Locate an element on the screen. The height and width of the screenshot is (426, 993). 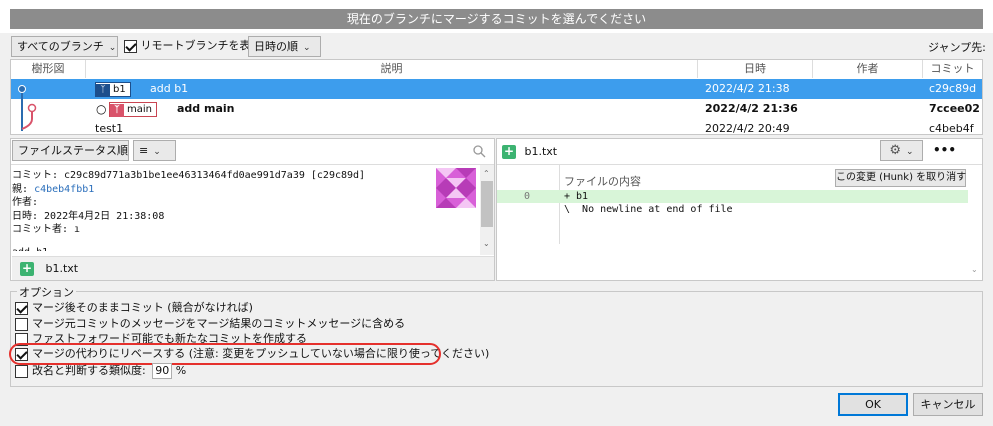
column-header-graph: 樹形図 is located at coordinates (48, 69).